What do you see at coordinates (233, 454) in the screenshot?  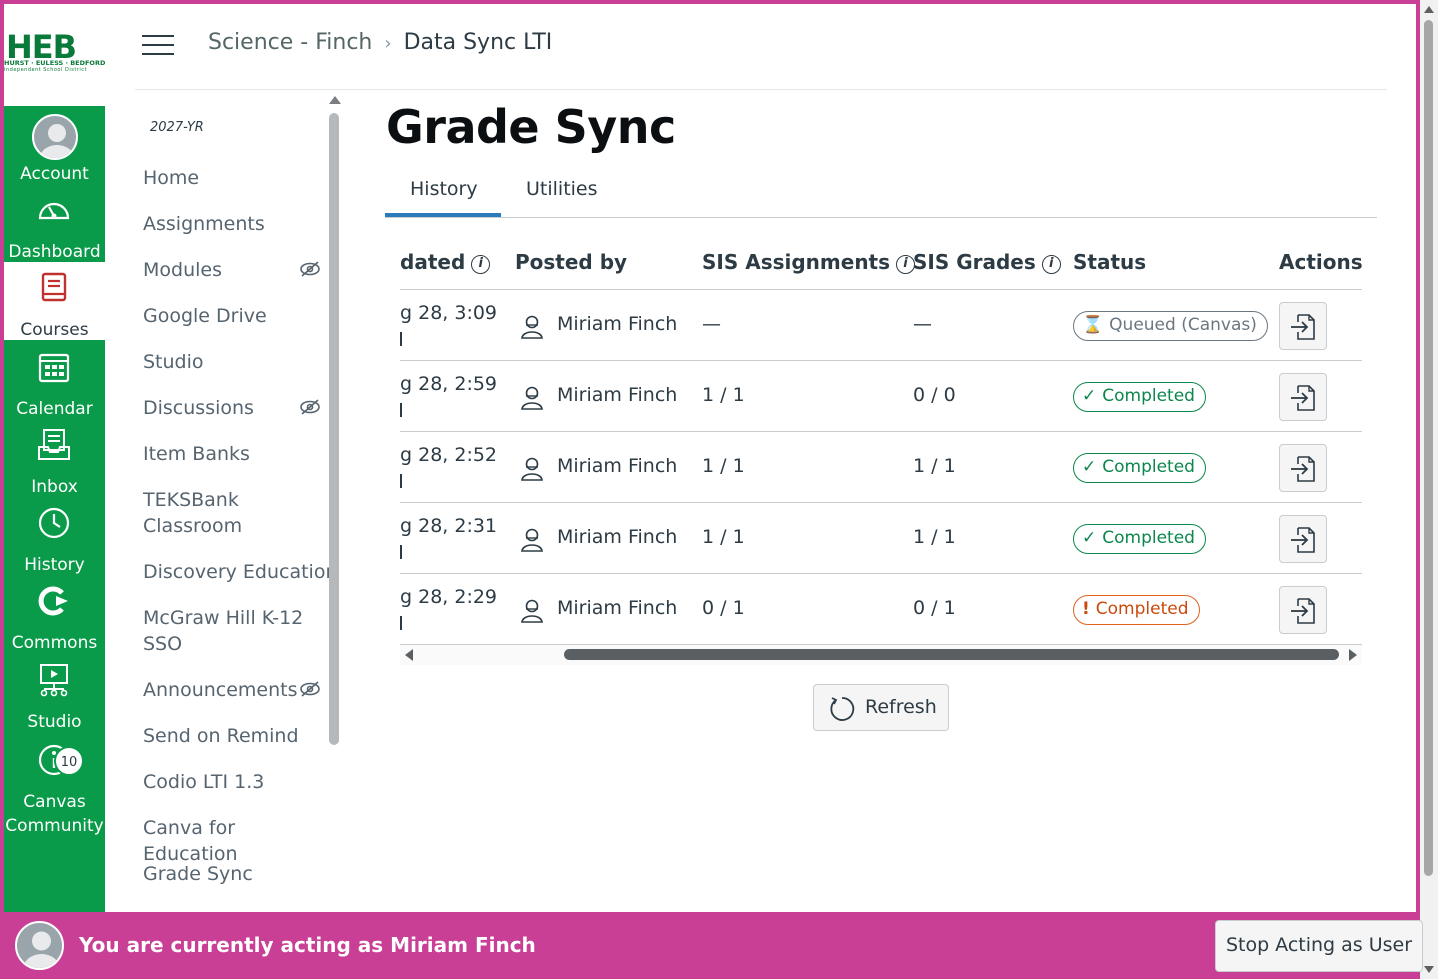 I see `course-nav-item-banks: Item Banks` at bounding box center [233, 454].